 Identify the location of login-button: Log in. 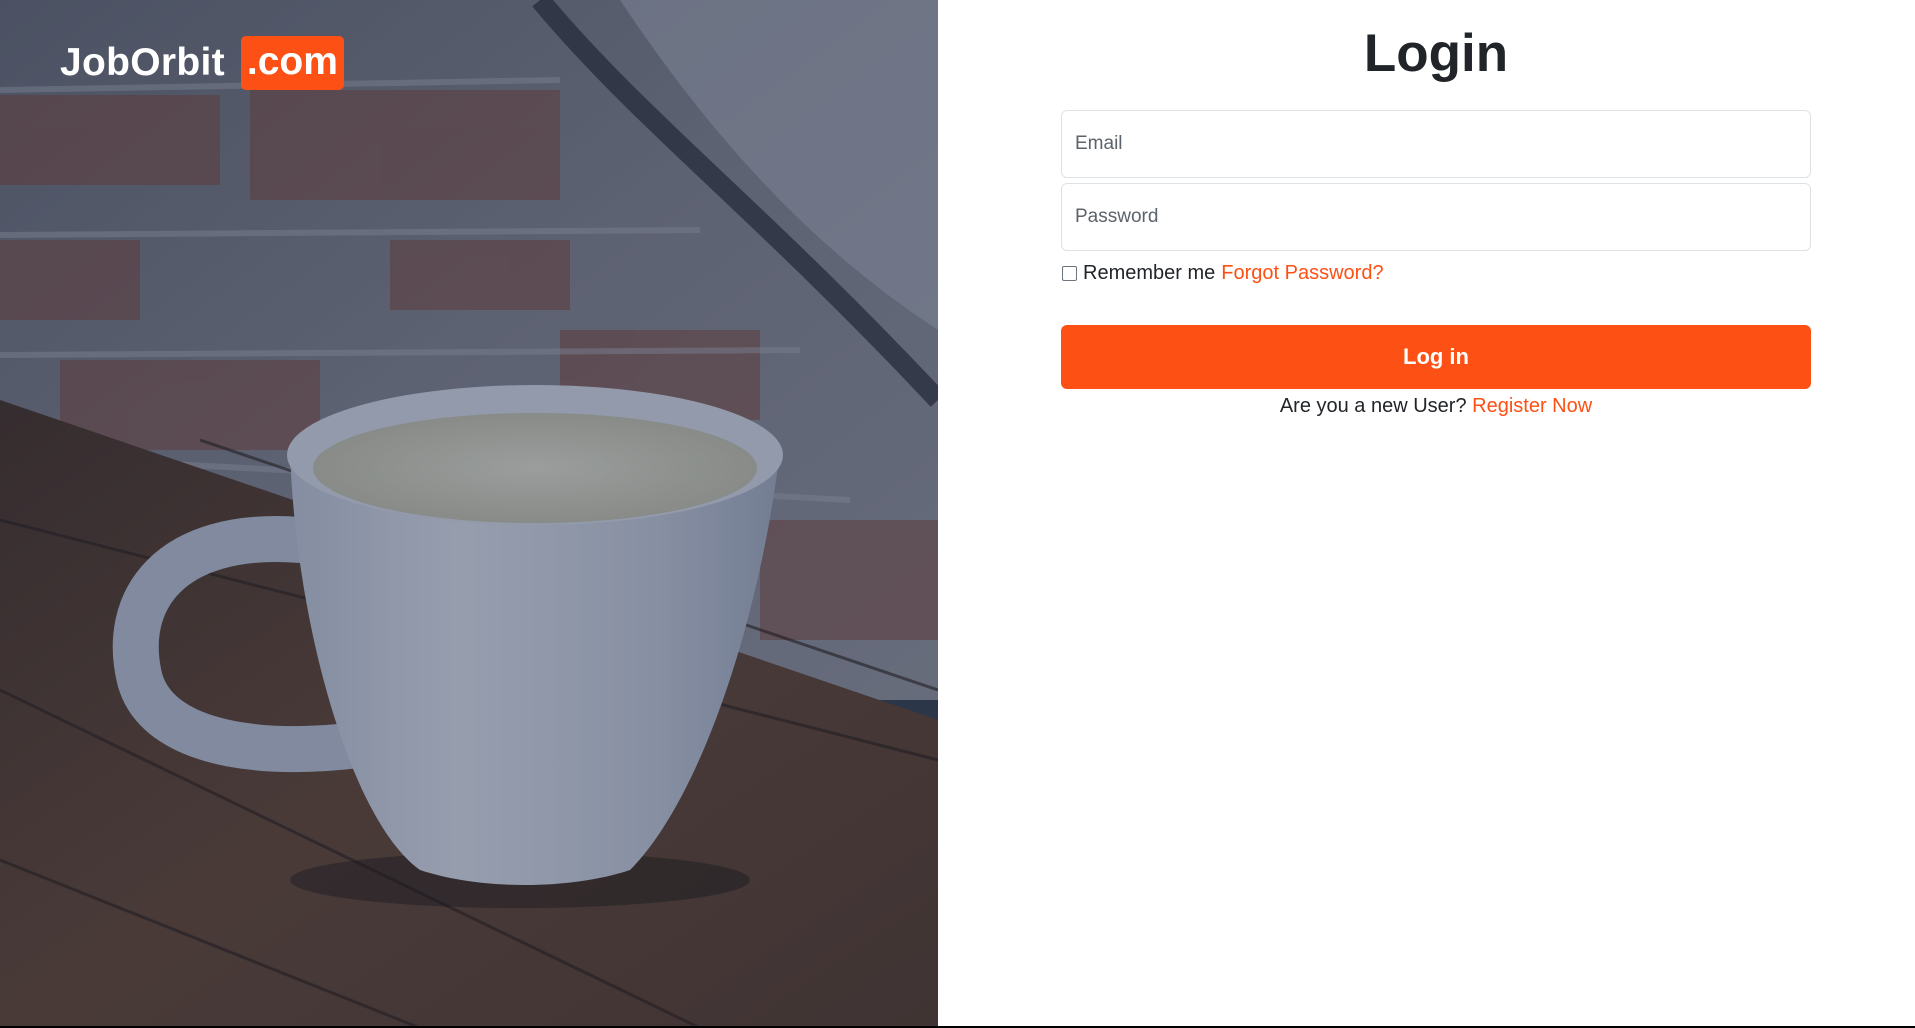
(1436, 357).